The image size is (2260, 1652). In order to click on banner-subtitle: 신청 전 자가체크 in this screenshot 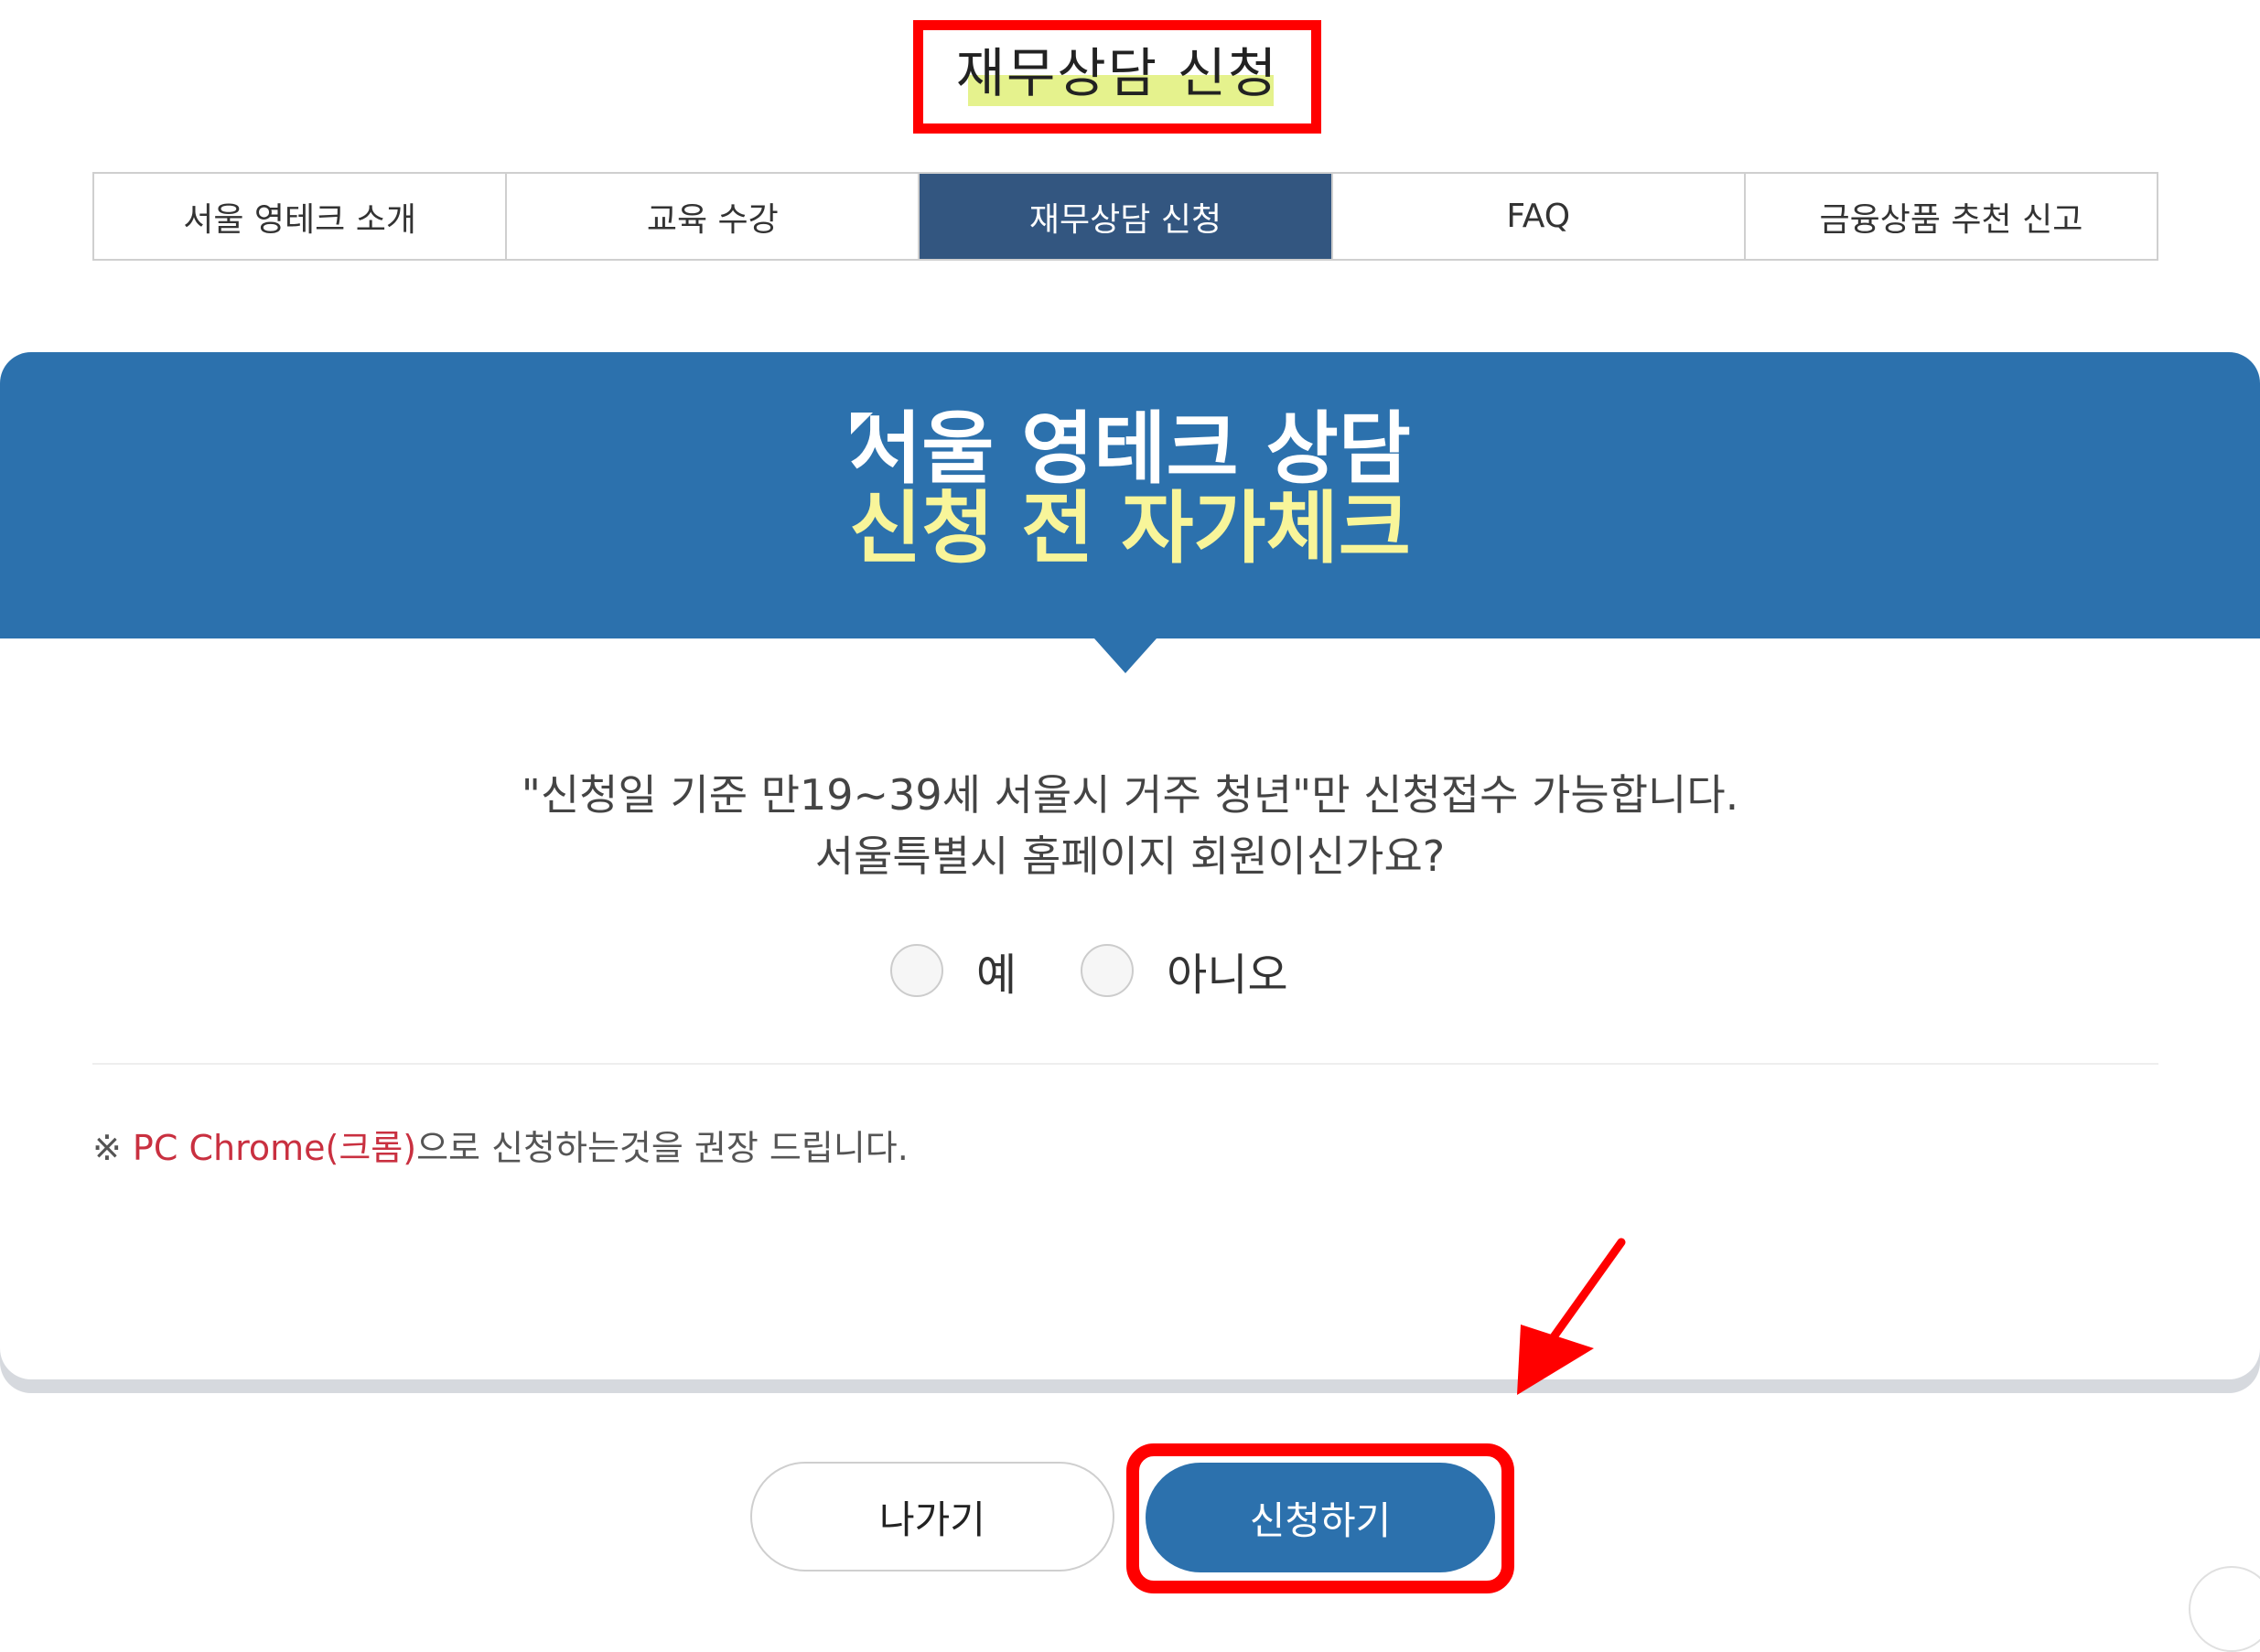, I will do `click(1130, 528)`.